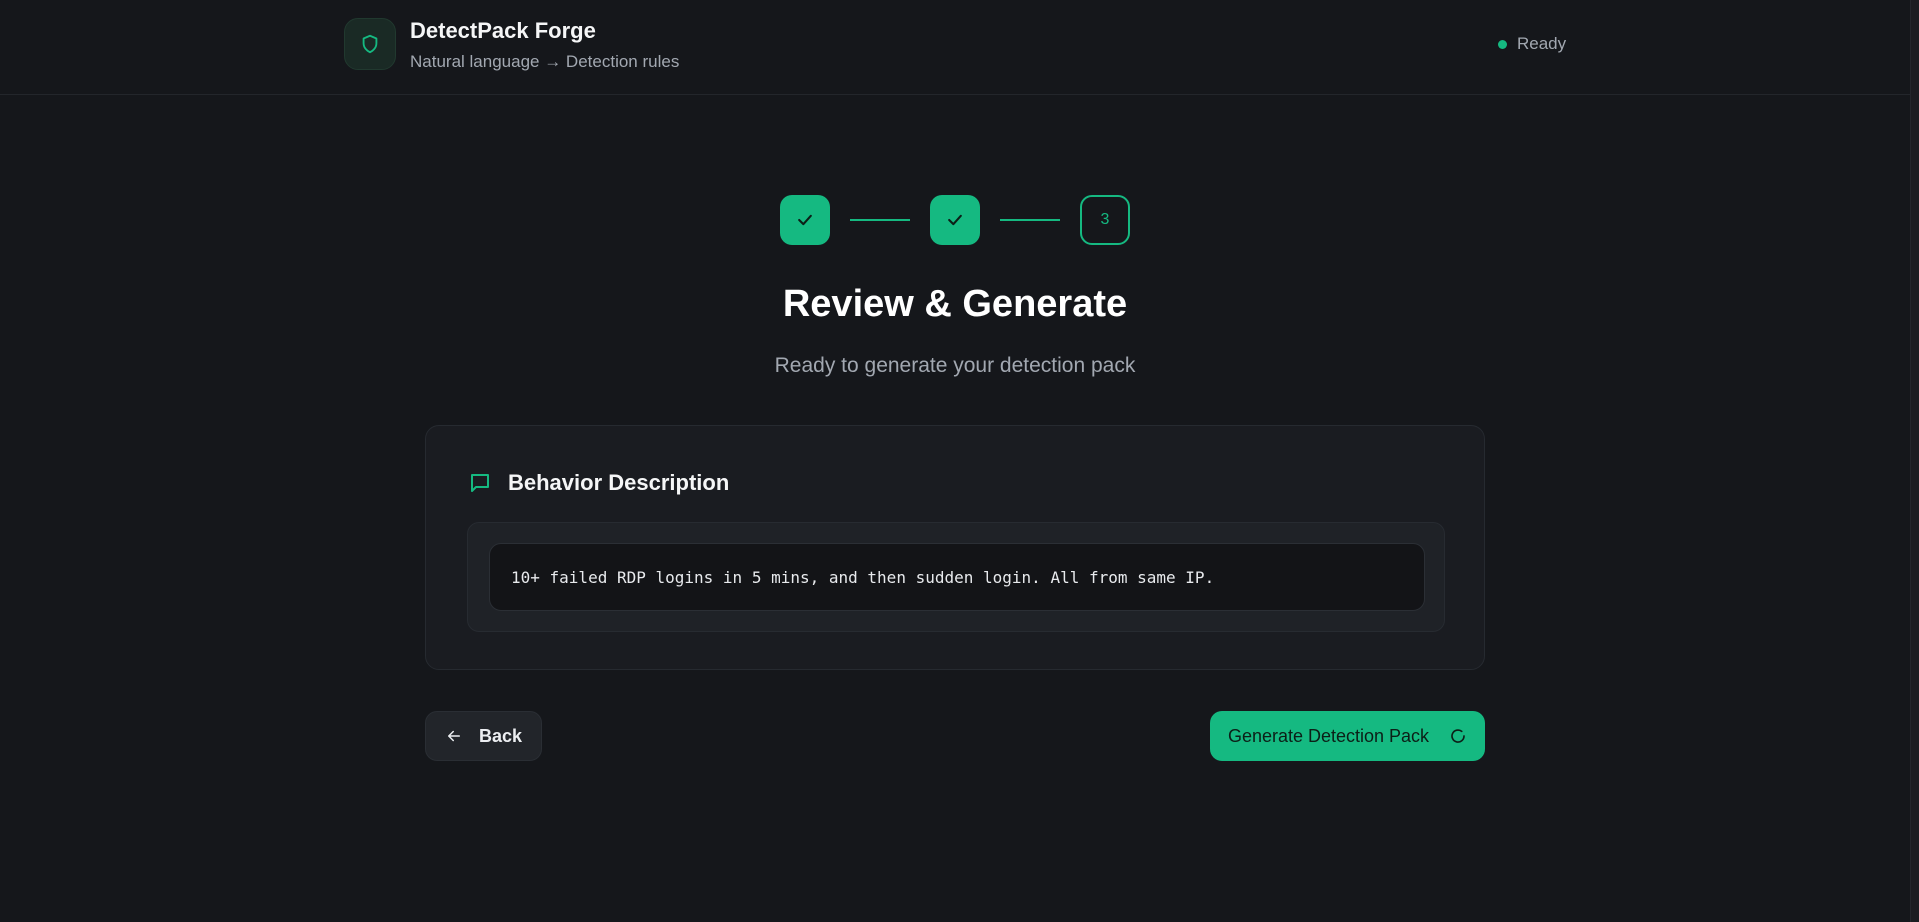  What do you see at coordinates (619, 482) in the screenshot?
I see `card-title: Behavior Description` at bounding box center [619, 482].